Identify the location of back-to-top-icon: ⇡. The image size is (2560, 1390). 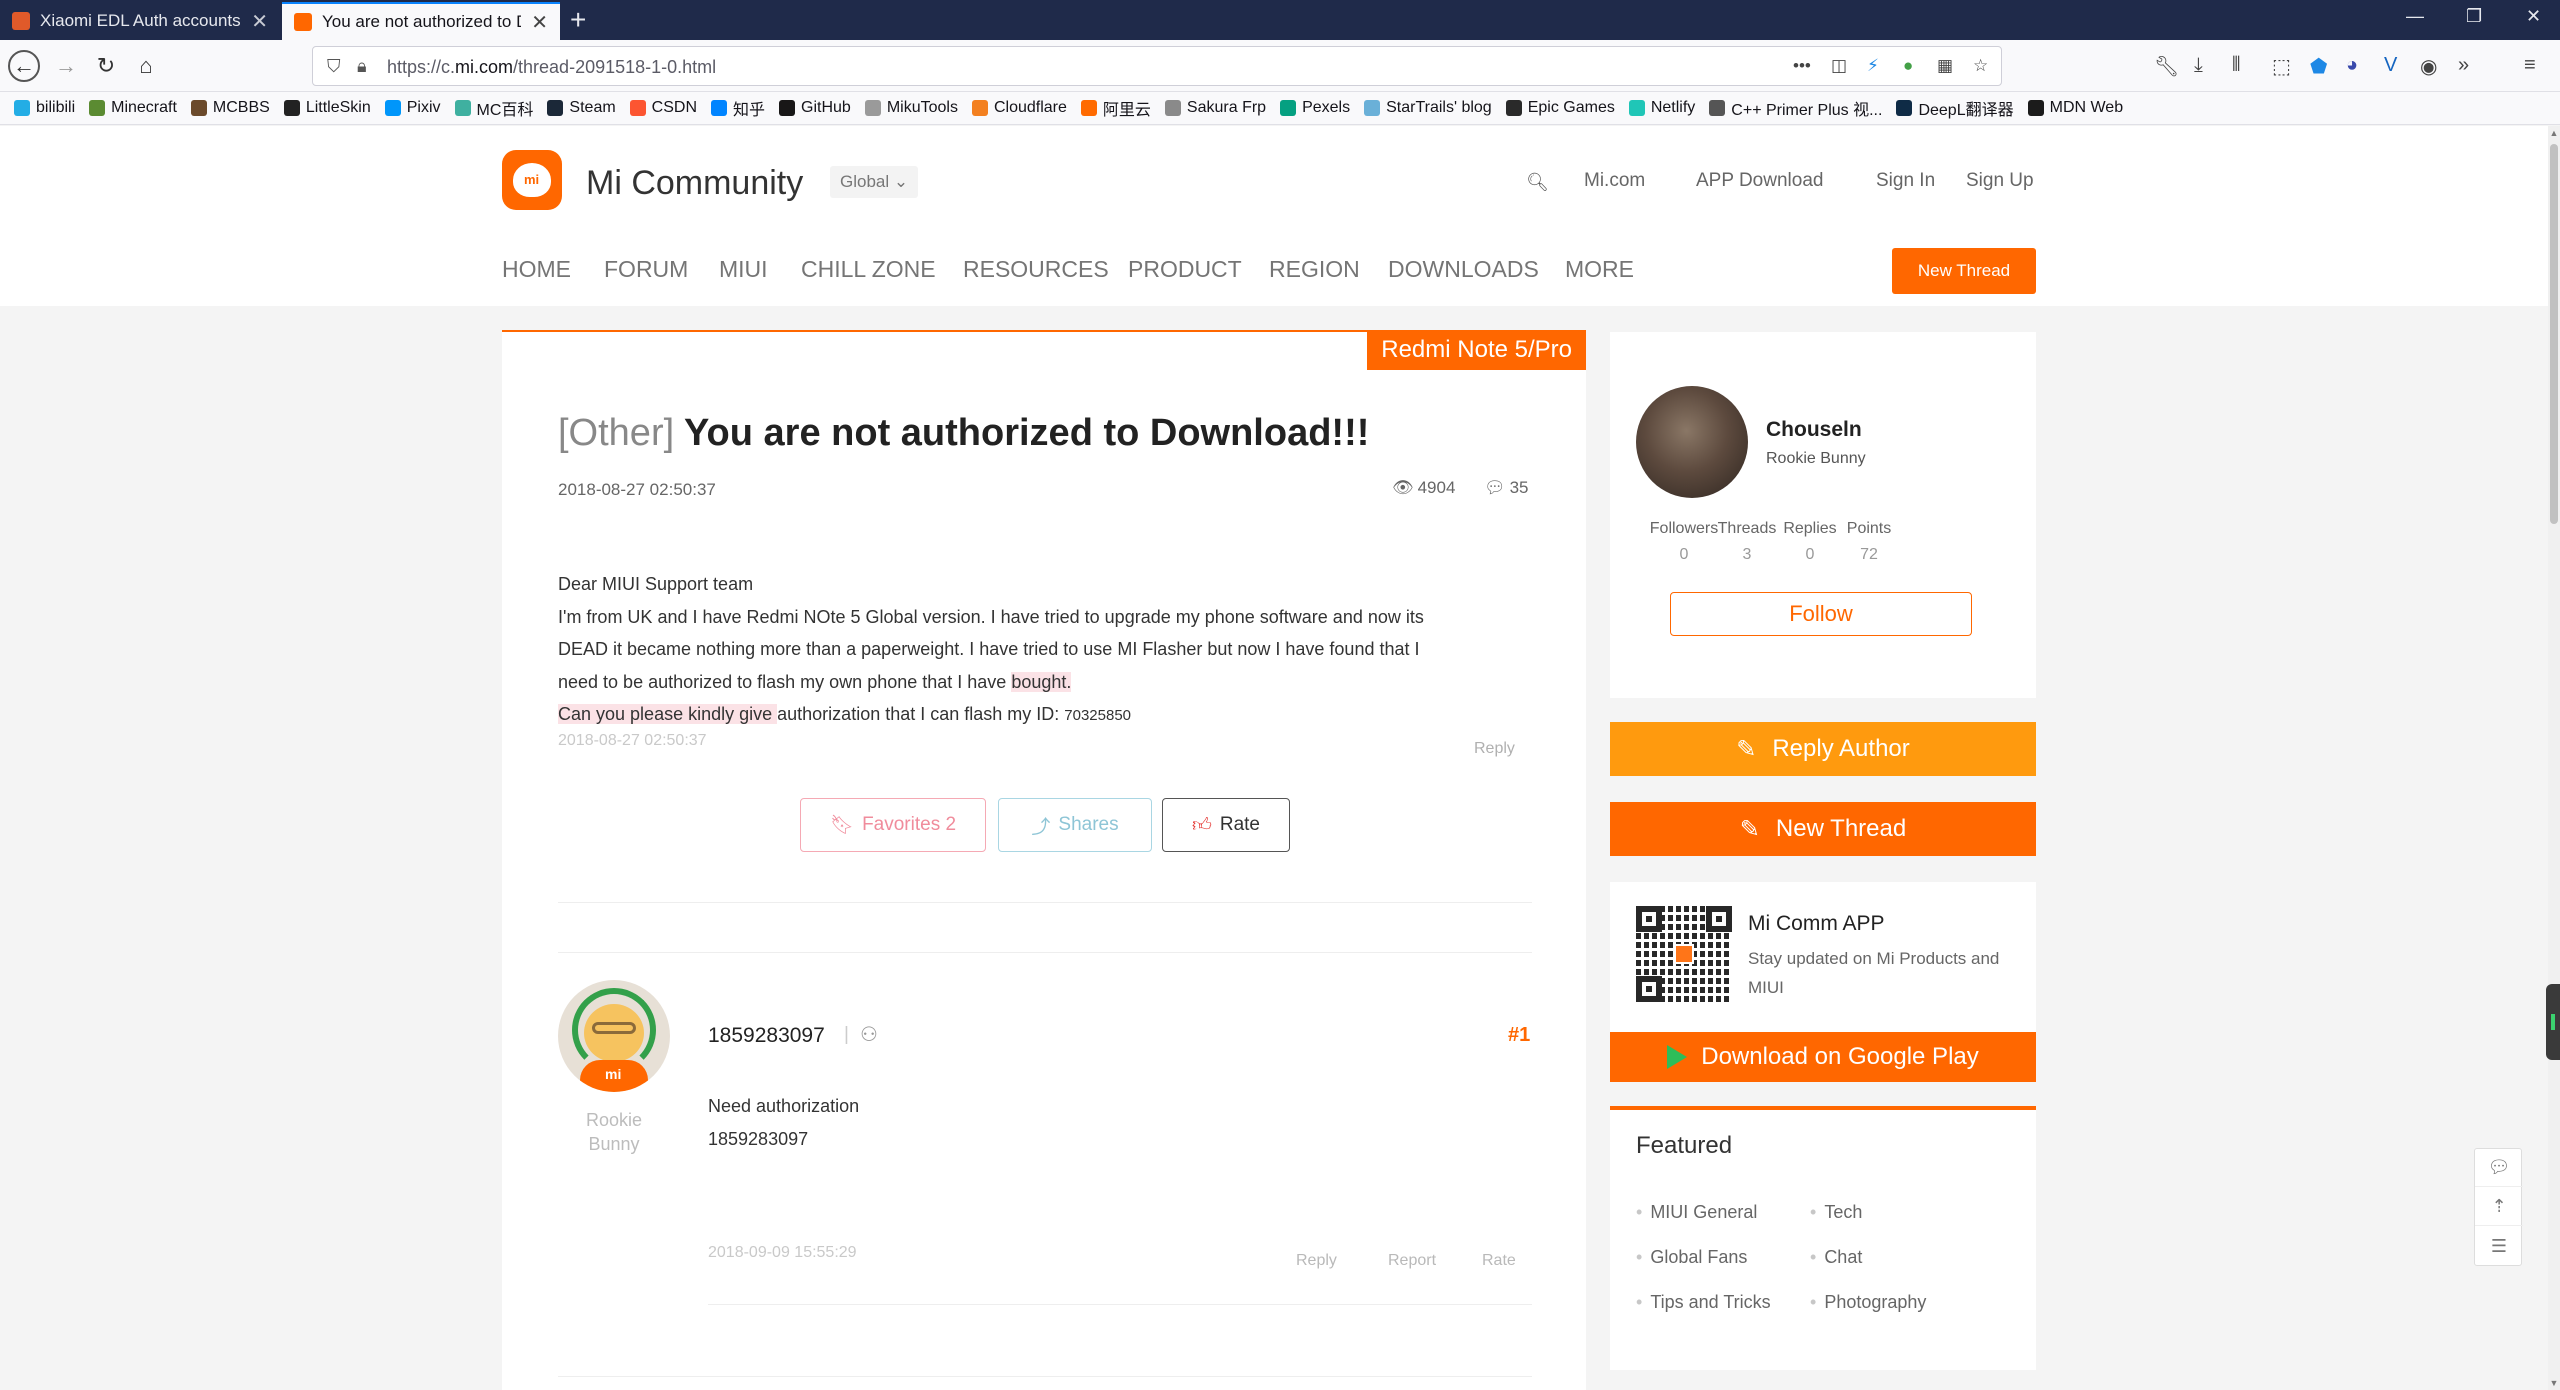
(2499, 1207).